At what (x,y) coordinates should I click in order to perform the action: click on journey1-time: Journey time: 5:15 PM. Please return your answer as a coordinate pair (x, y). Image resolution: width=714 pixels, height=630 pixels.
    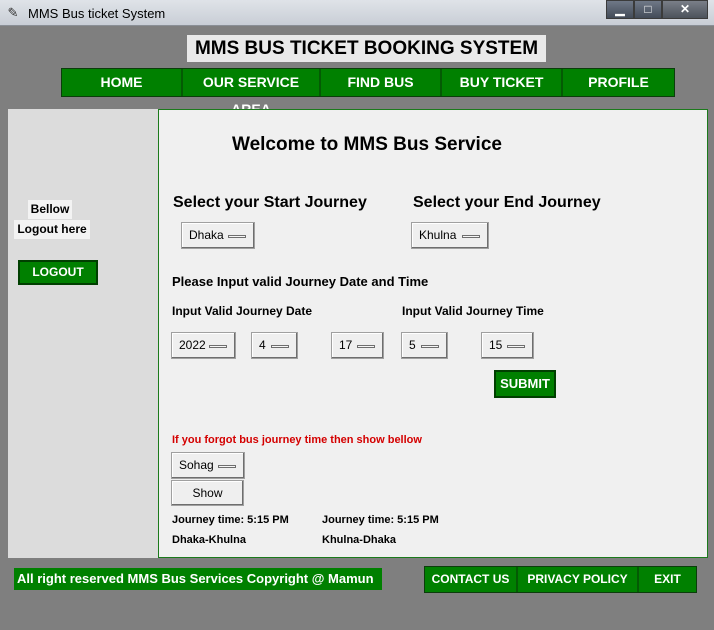
    Looking at the image, I should click on (230, 520).